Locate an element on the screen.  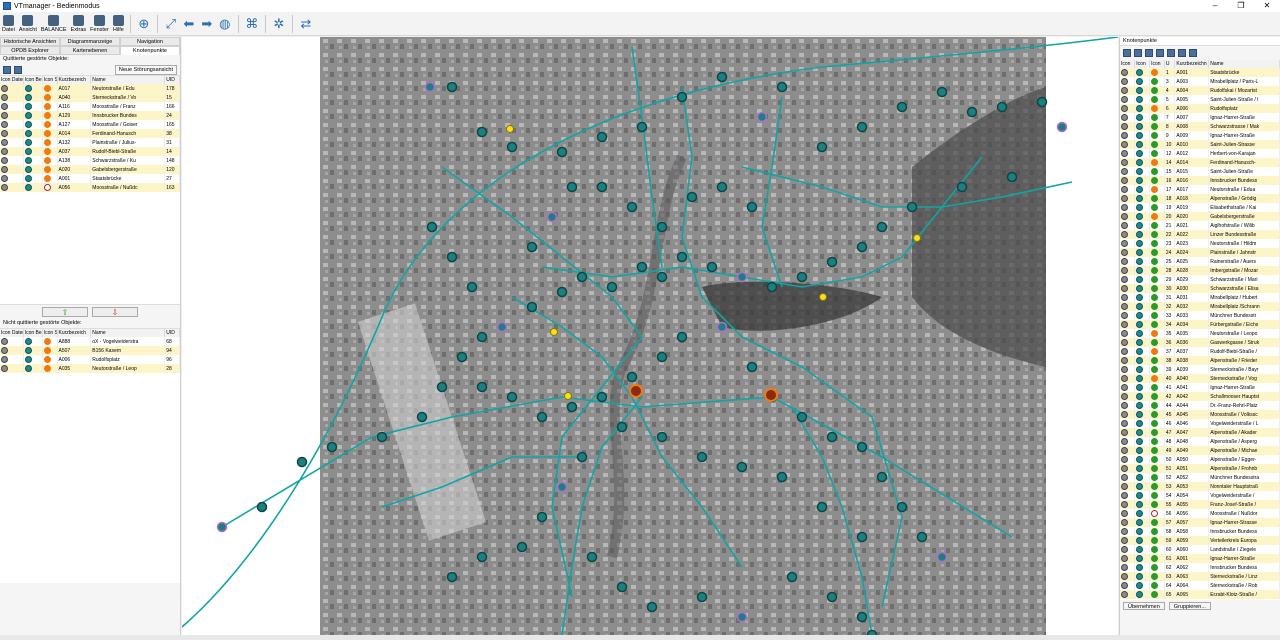
table-row: 34 A034 Fürbergstraße / Eichs is located at coordinates (1200, 324).